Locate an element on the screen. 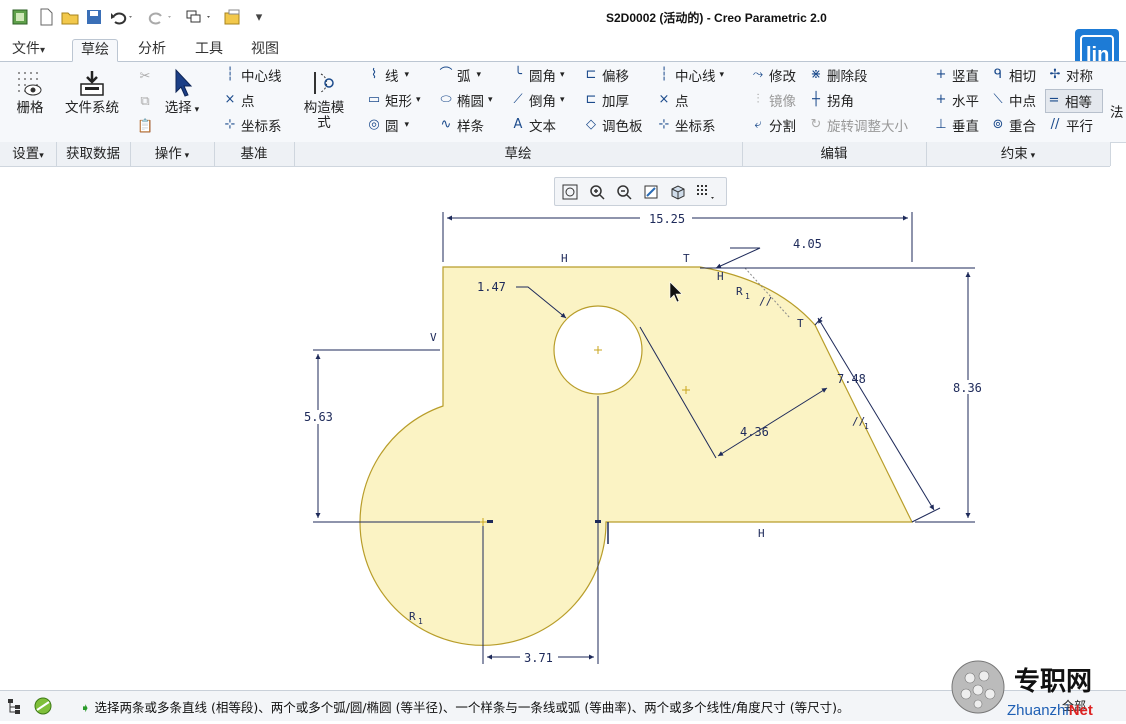 Image resolution: width=1126 pixels, height=724 pixels. constraint-r-big: R is located at coordinates (412, 616).